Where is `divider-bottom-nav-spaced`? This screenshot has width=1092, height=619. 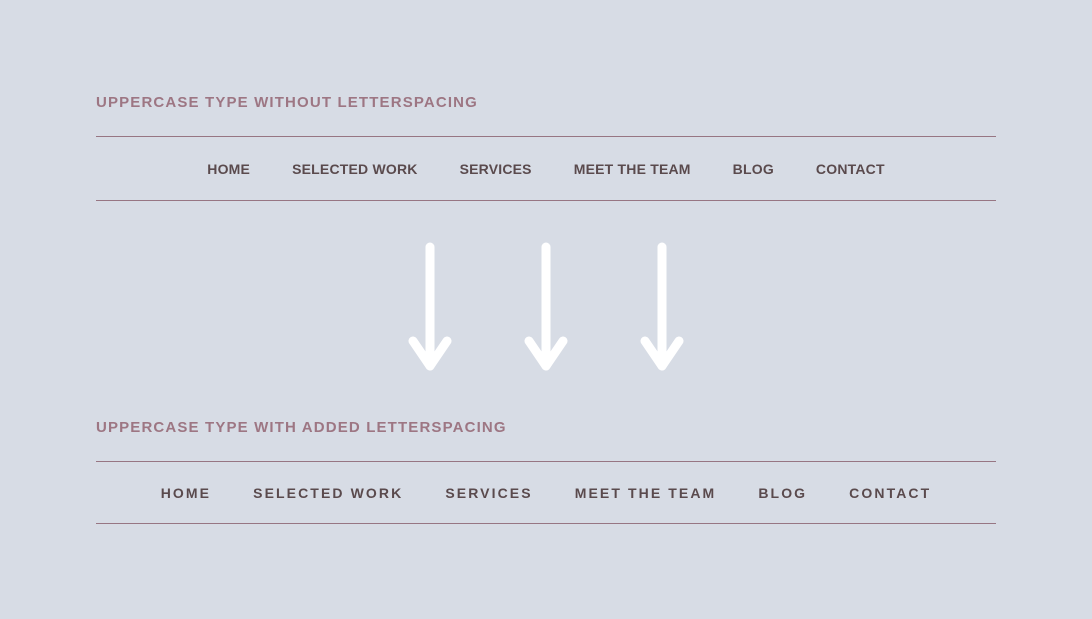
divider-bottom-nav-spaced is located at coordinates (546, 523).